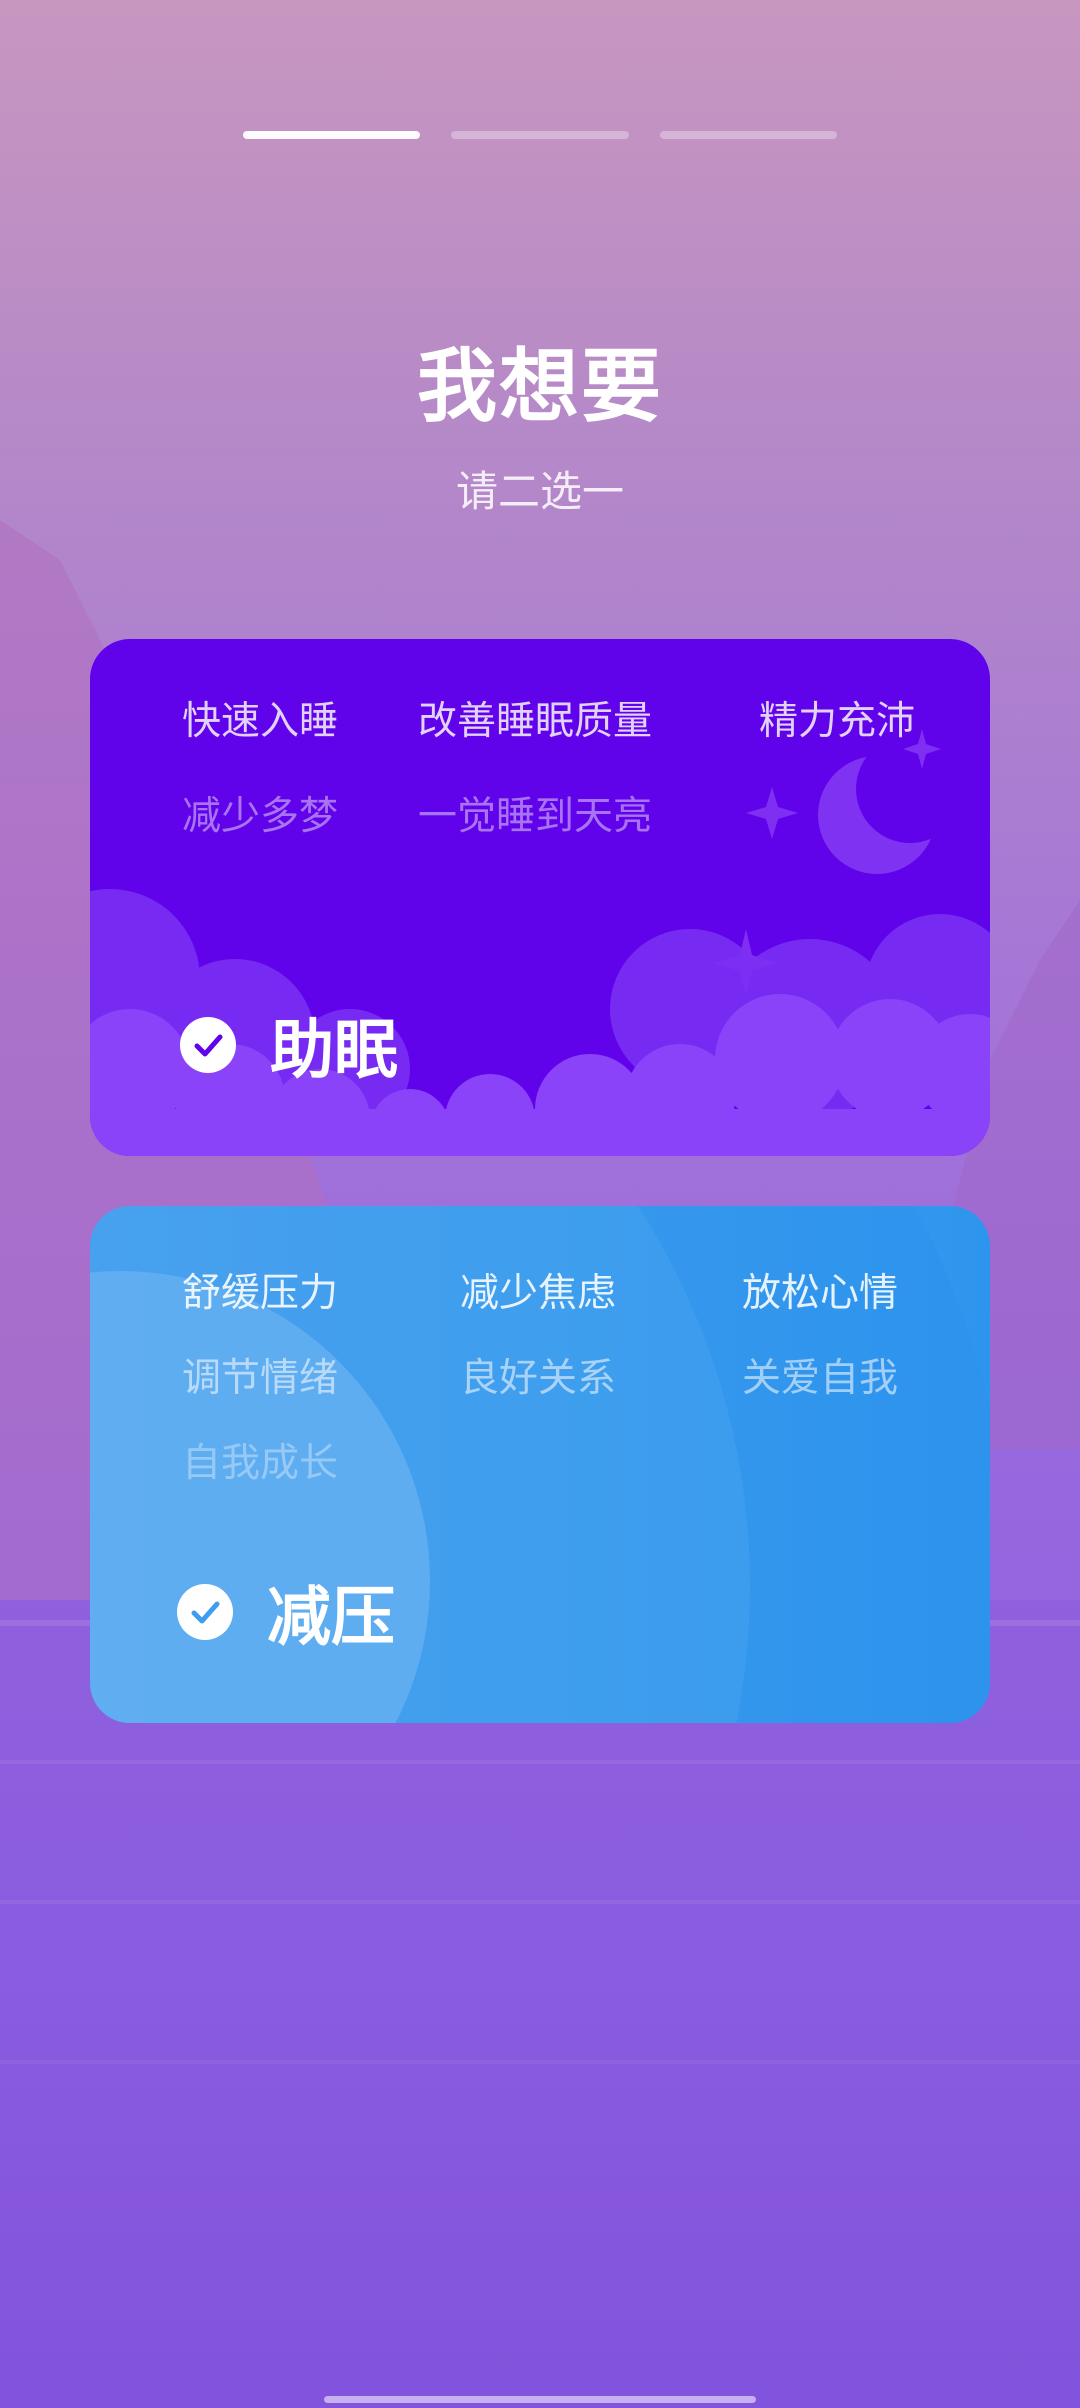 This screenshot has height=2408, width=1080. I want to click on home-indicator, so click(540, 2399).